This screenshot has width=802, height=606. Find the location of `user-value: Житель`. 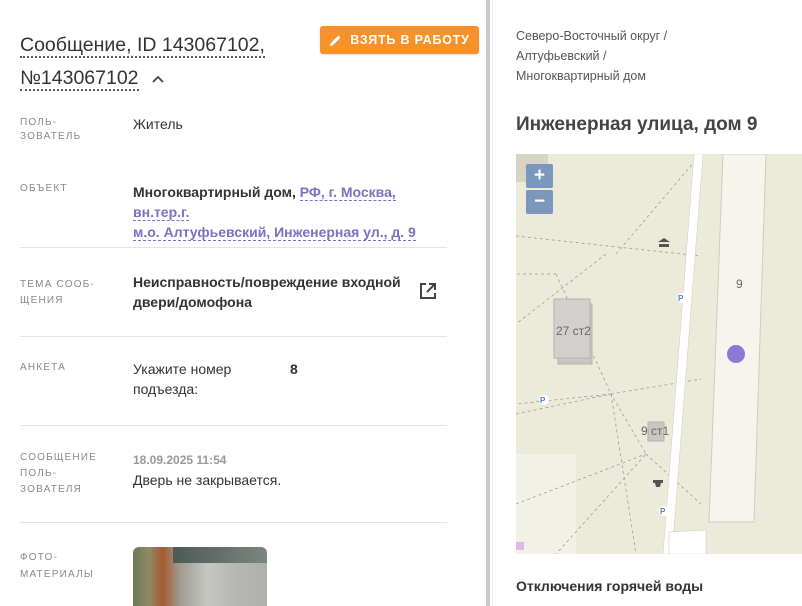

user-value: Житель is located at coordinates (158, 124).